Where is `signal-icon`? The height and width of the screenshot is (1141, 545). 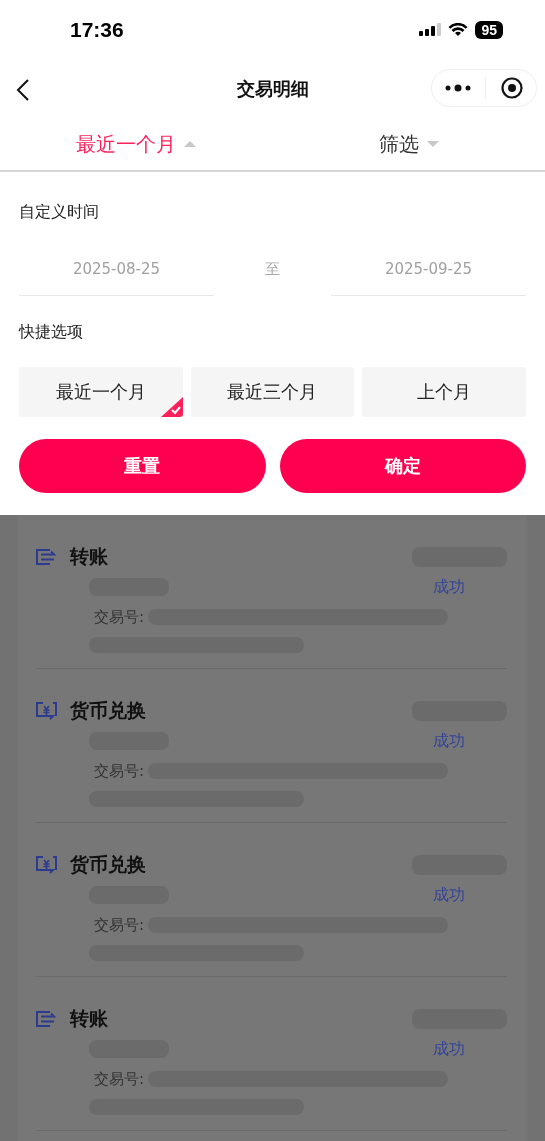 signal-icon is located at coordinates (430, 30).